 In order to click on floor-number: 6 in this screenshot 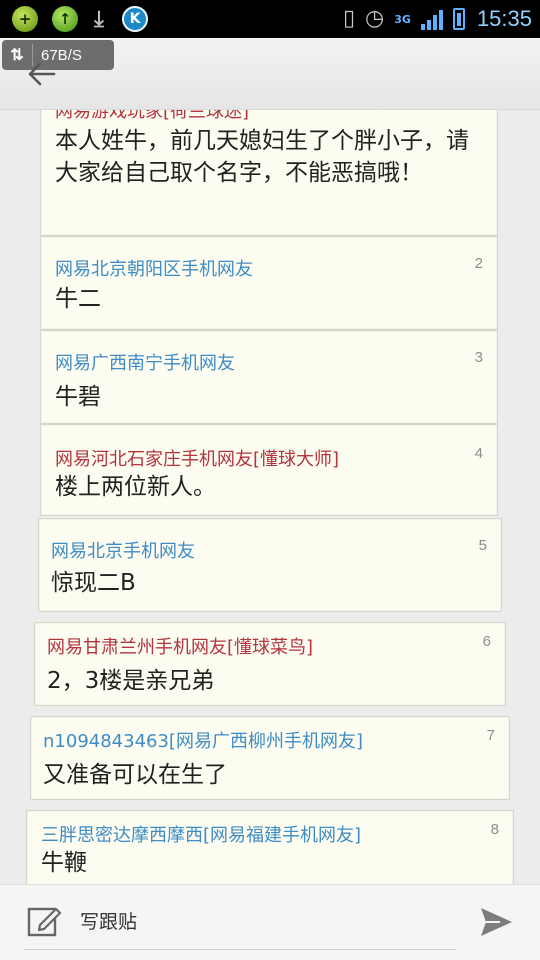, I will do `click(486, 641)`.